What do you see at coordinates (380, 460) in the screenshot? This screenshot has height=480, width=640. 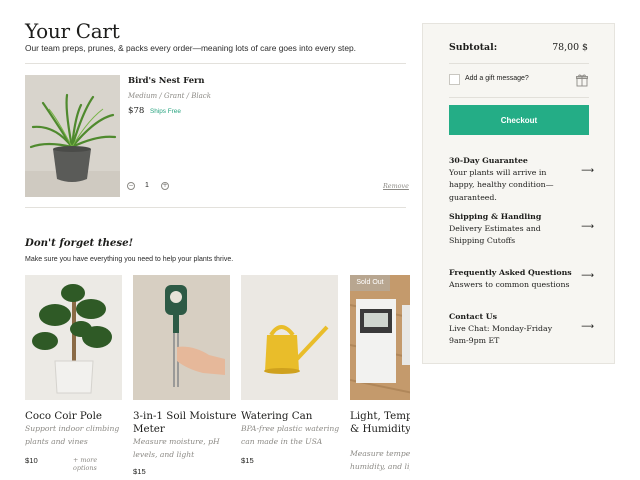 I see `product-description: Measure temperature, humidity, and light` at bounding box center [380, 460].